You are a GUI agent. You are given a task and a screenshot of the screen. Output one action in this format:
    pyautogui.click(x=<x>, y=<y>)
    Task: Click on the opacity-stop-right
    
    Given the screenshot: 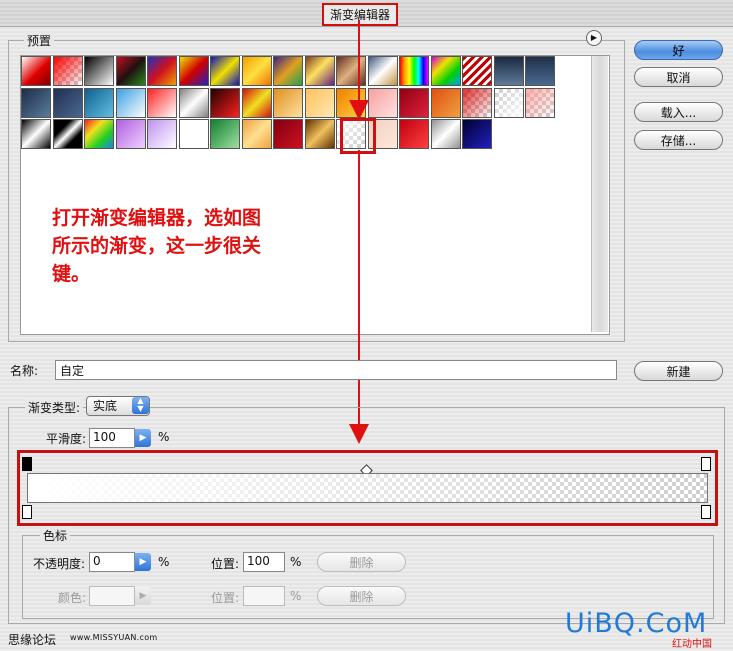 What is the action you would take?
    pyautogui.click(x=706, y=464)
    